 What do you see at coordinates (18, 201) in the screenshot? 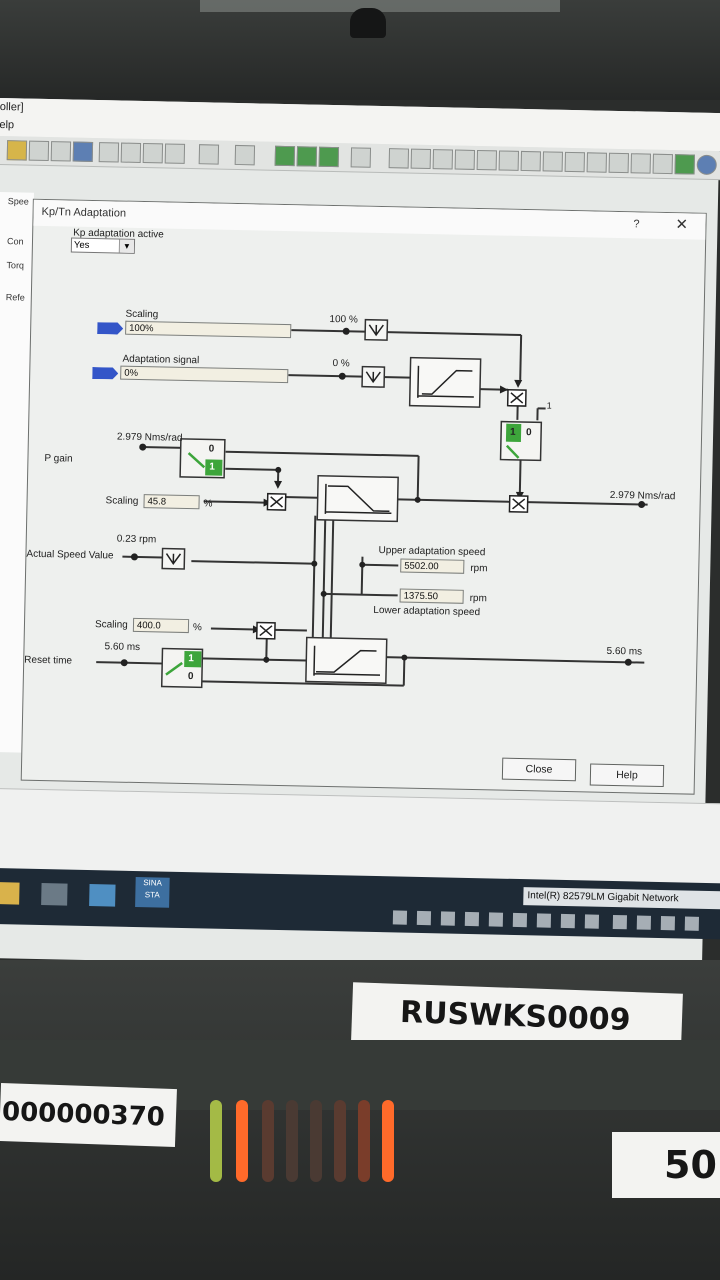
I see `left-pane-item-speed: Spee` at bounding box center [18, 201].